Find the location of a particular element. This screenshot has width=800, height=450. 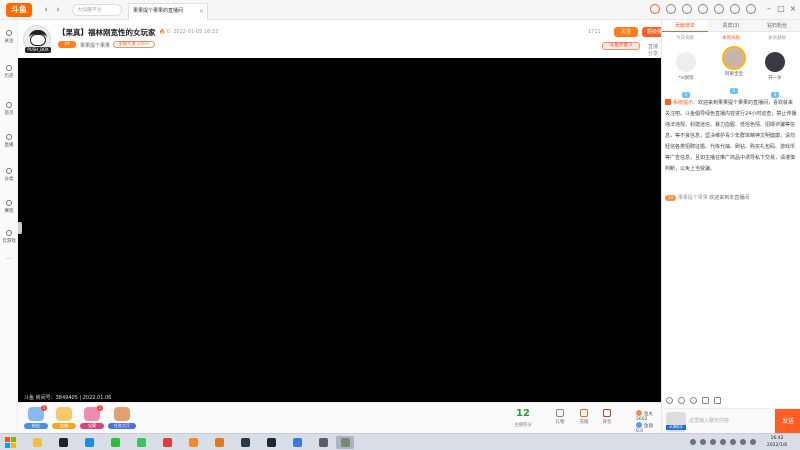

sidebar-item-cloud-game: 云游戏 is located at coordinates (9, 237).